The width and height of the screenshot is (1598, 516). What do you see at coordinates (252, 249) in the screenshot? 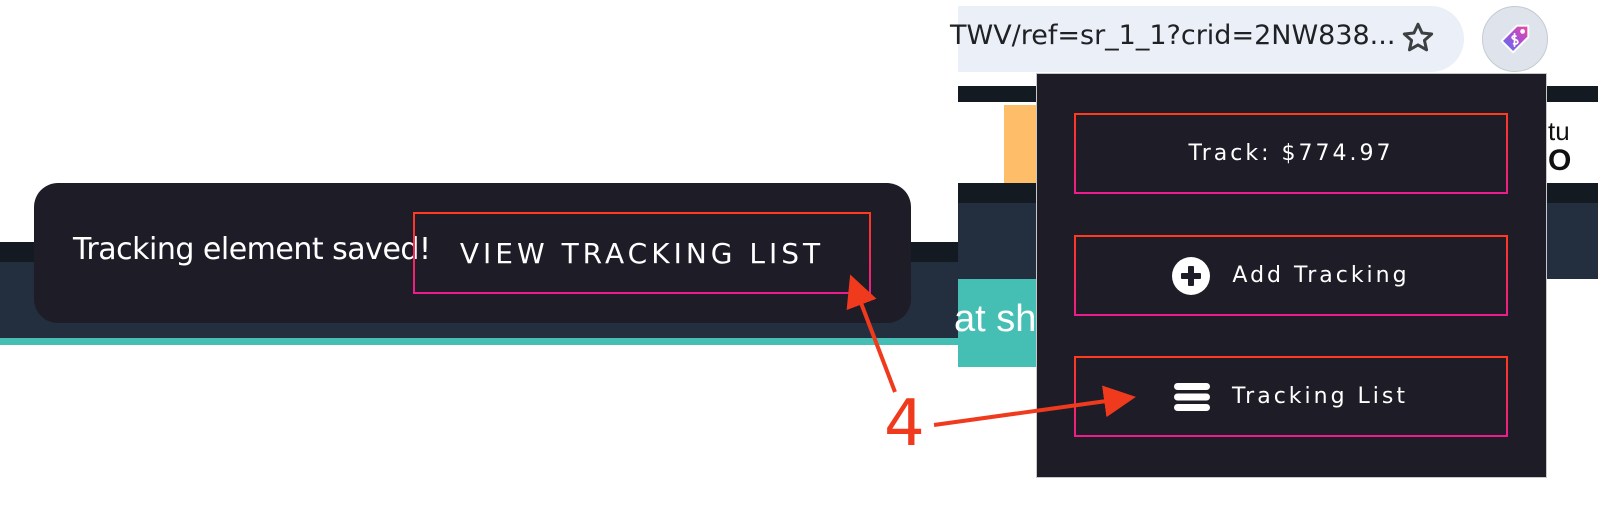
I see `toast-message: Tracking element saved!` at bounding box center [252, 249].